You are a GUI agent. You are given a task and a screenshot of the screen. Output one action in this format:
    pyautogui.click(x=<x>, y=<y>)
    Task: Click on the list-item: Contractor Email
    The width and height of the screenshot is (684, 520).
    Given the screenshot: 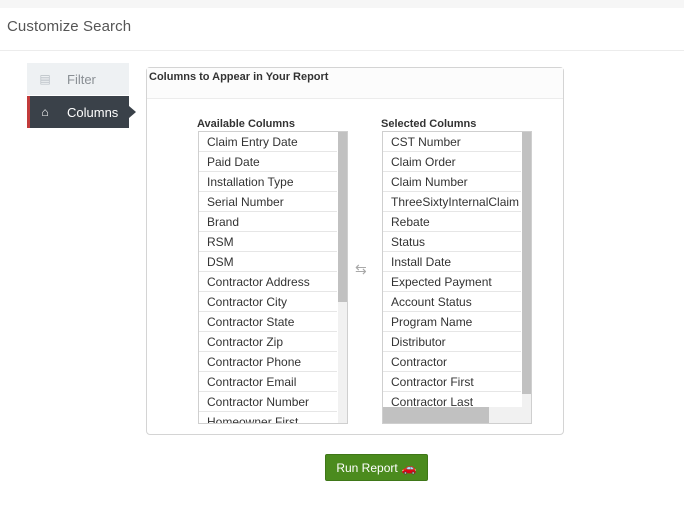 What is the action you would take?
    pyautogui.click(x=268, y=382)
    